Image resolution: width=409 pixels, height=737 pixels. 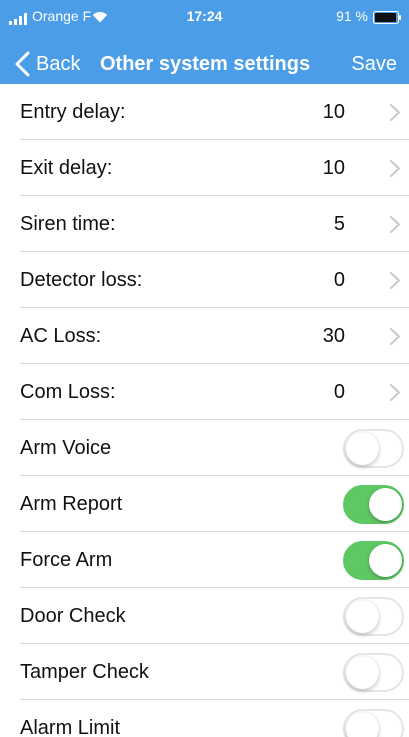 What do you see at coordinates (204, 112) in the screenshot?
I see `entry-delay-row: Entry delay: 10` at bounding box center [204, 112].